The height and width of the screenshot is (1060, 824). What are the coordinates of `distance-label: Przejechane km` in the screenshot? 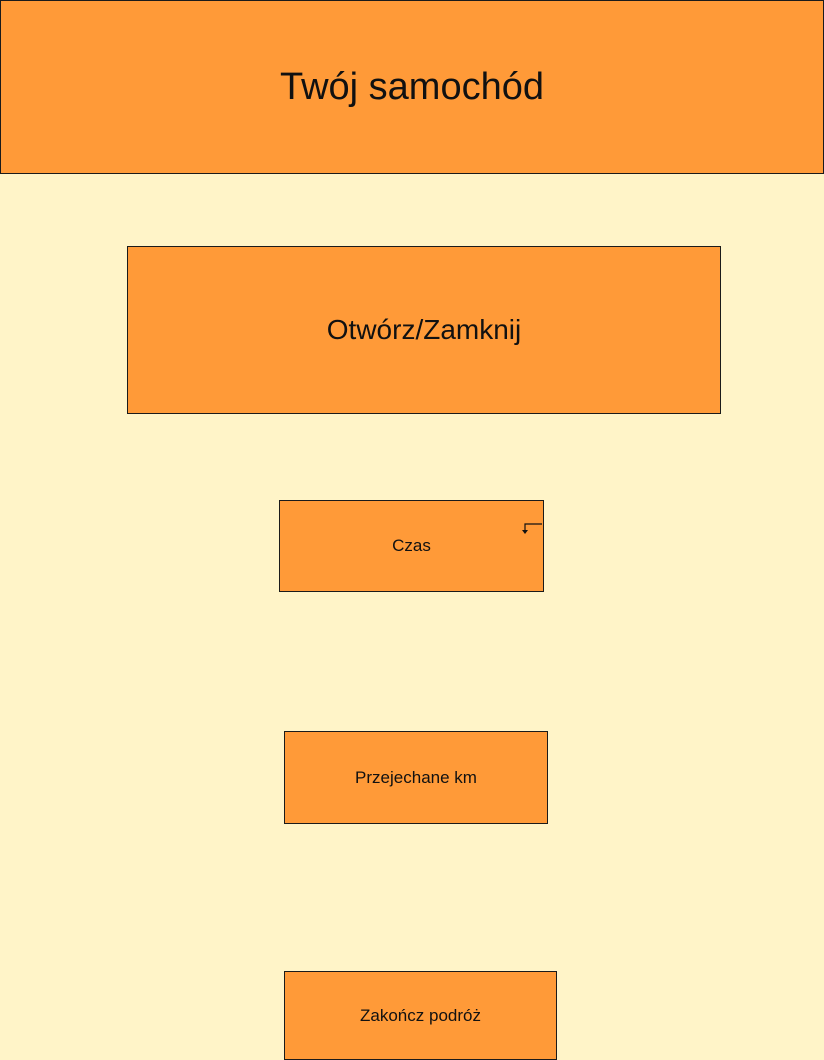 It's located at (416, 777).